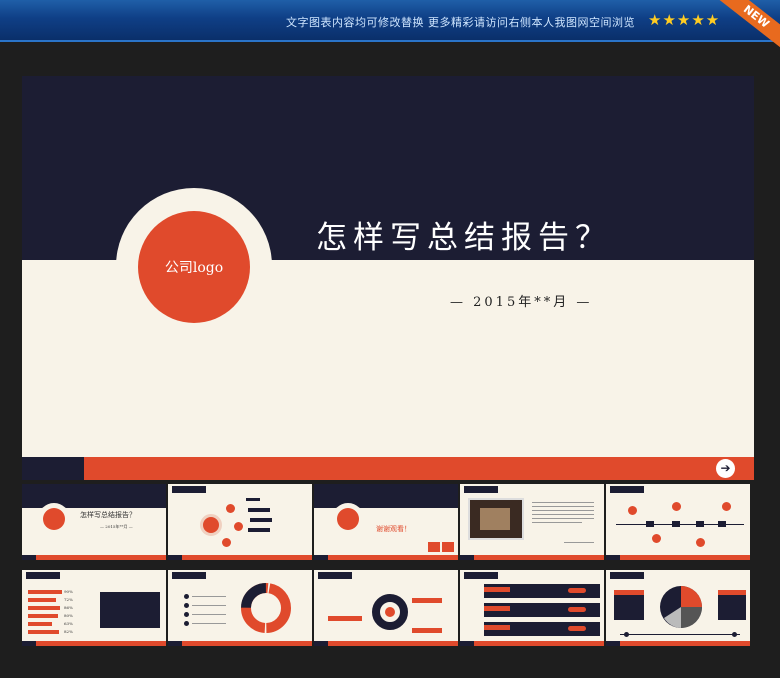 This screenshot has height=678, width=780. I want to click on thumb-text-box, so click(130, 610).